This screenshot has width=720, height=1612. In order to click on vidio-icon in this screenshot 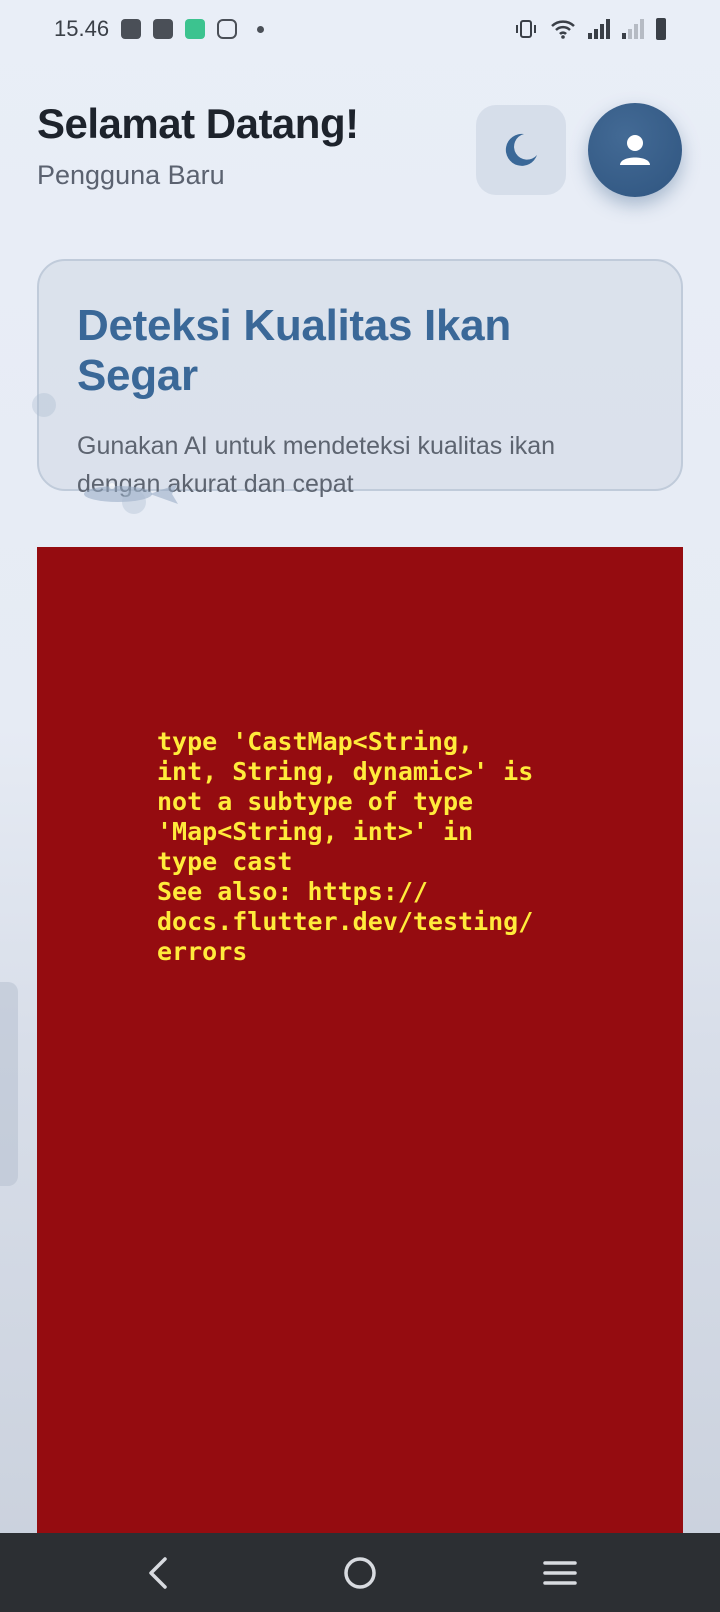, I will do `click(195, 29)`.